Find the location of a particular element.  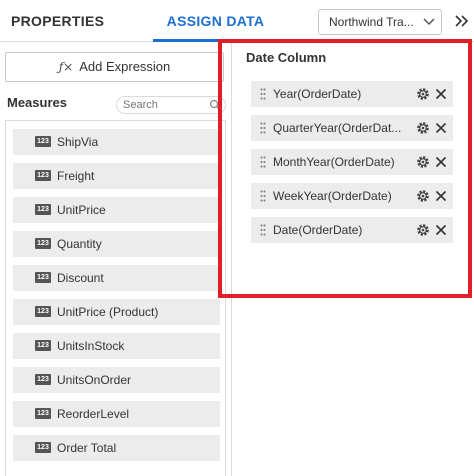

measure-item-freight: 123 Freight is located at coordinates (116, 176).